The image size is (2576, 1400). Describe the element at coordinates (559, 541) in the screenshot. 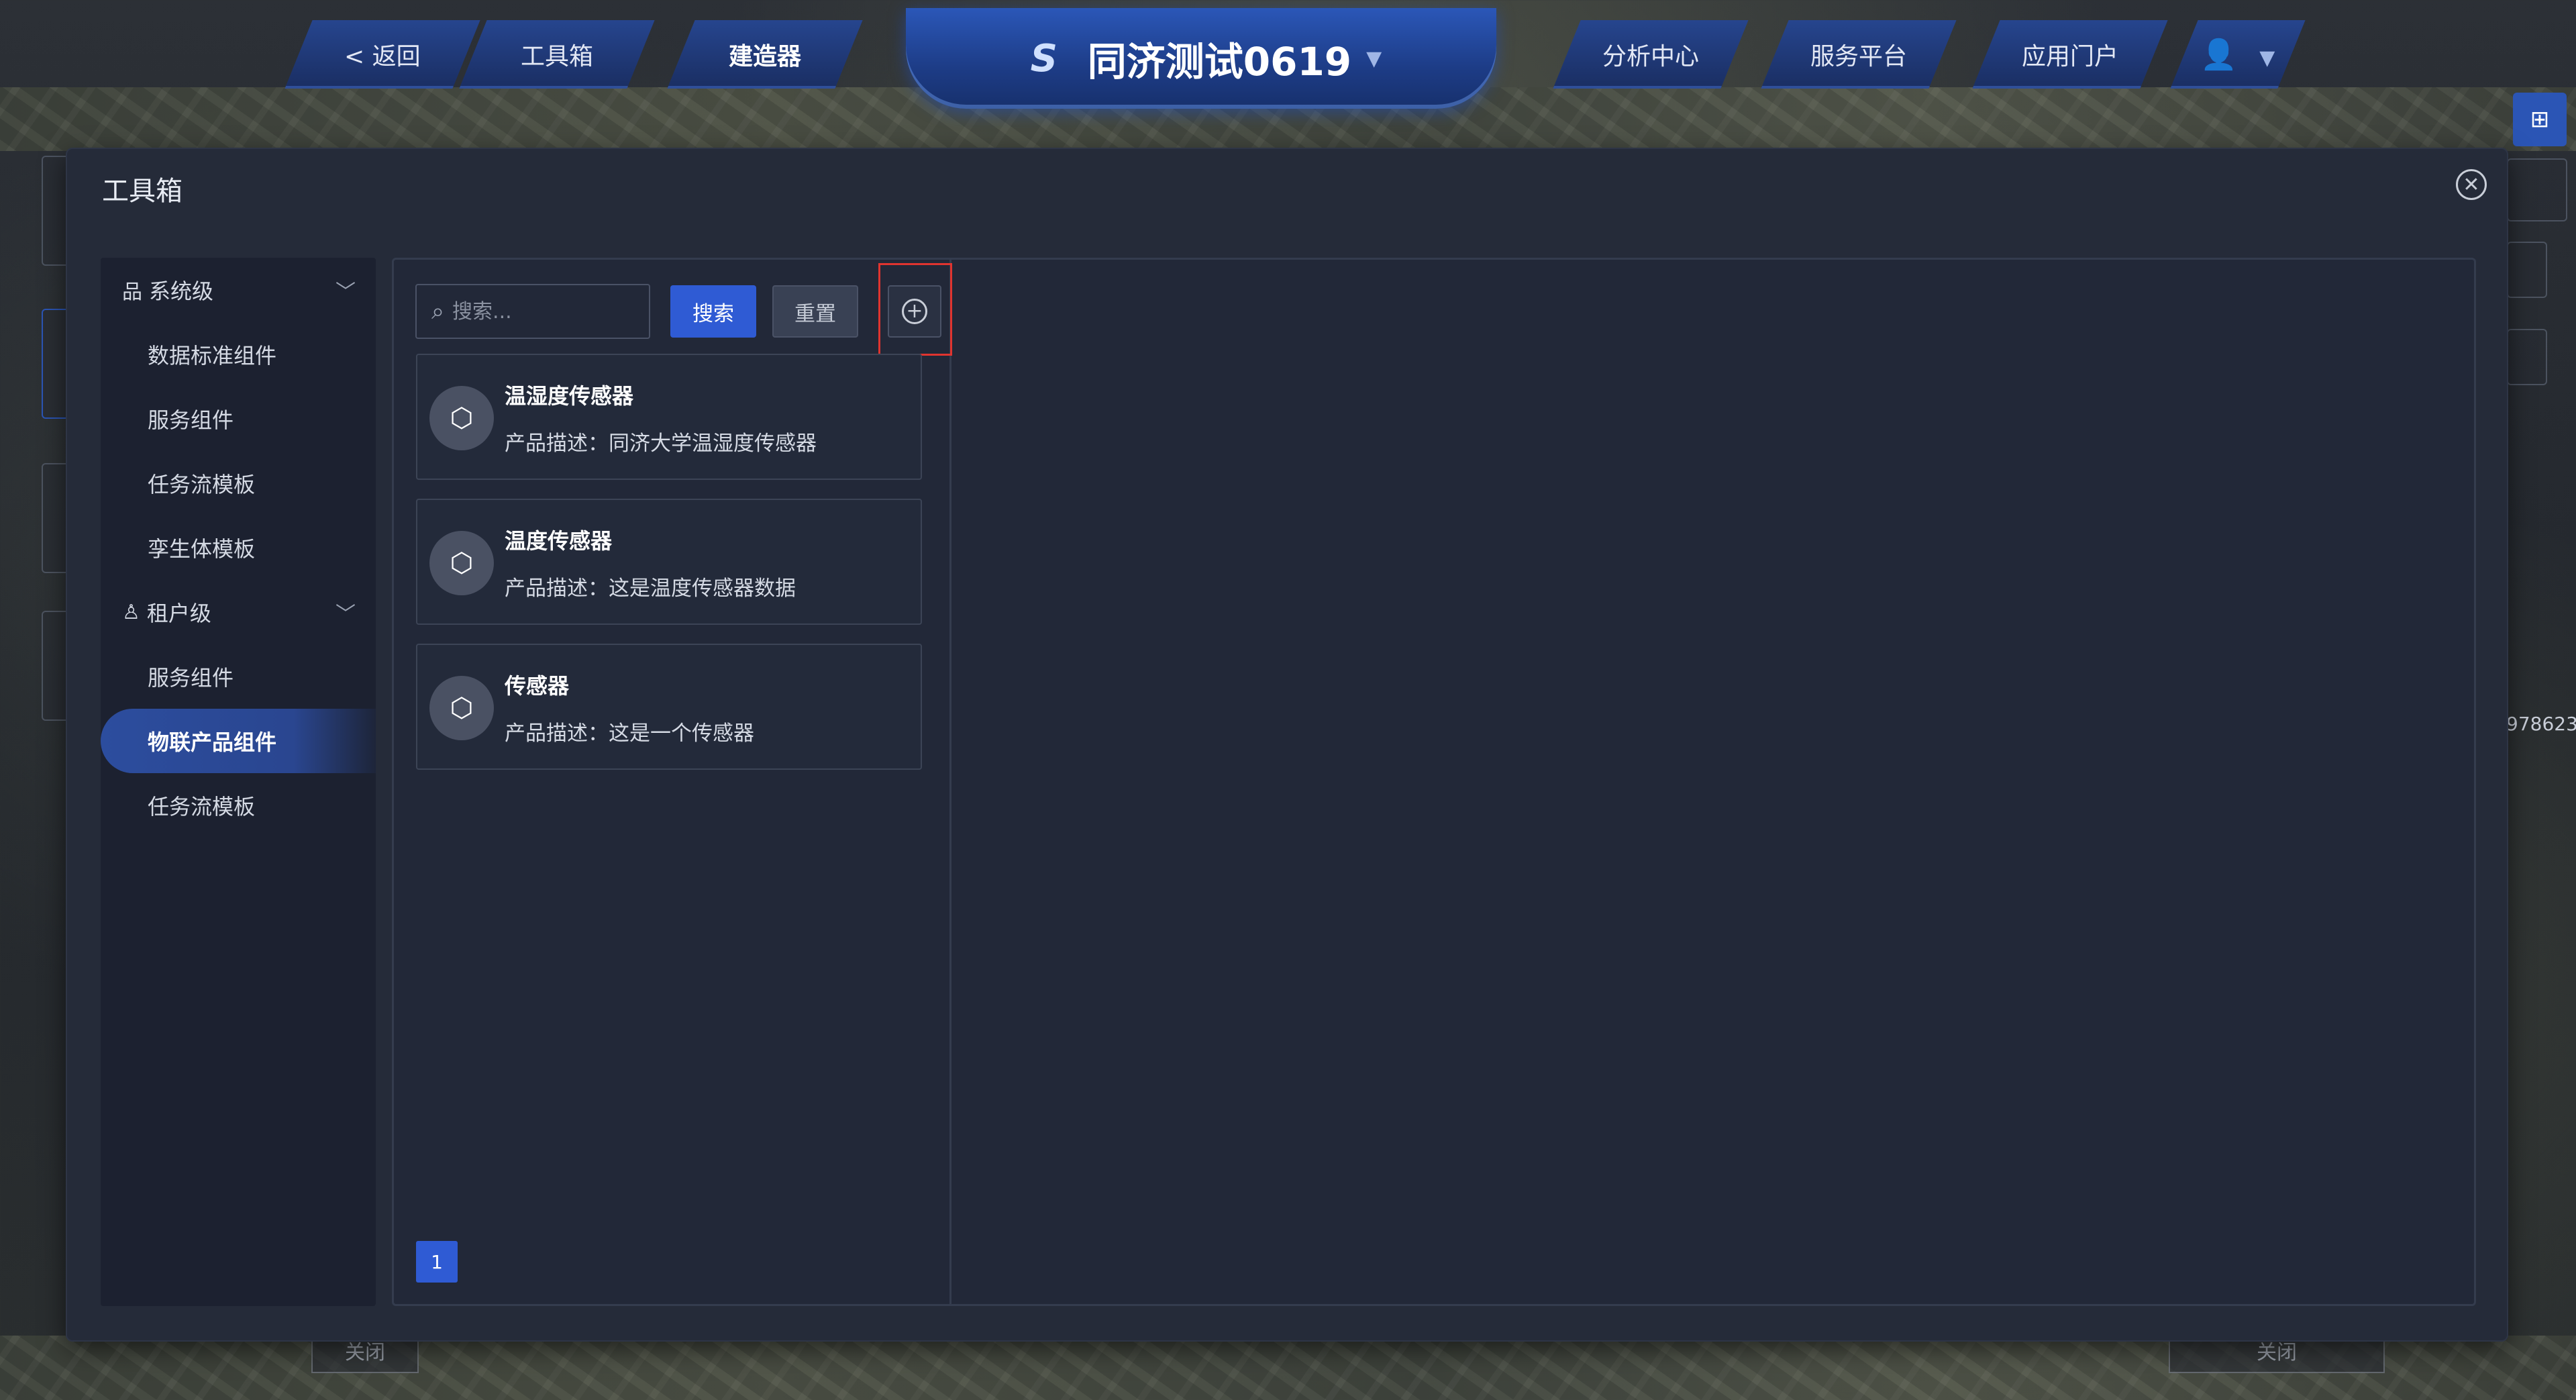

I see `product-name: 温度传感器` at that location.